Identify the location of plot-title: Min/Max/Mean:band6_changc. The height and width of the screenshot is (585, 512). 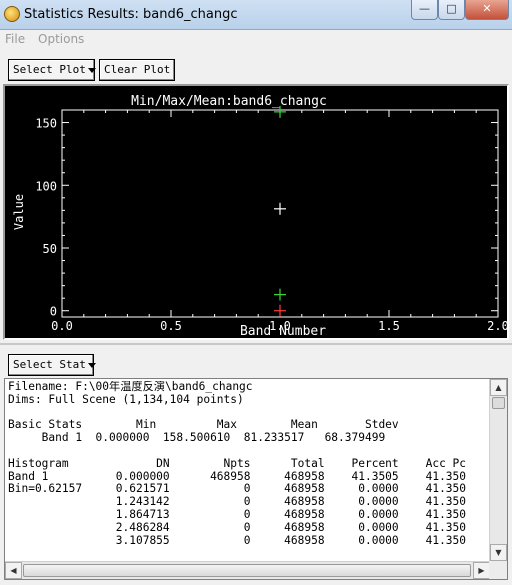
(229, 101).